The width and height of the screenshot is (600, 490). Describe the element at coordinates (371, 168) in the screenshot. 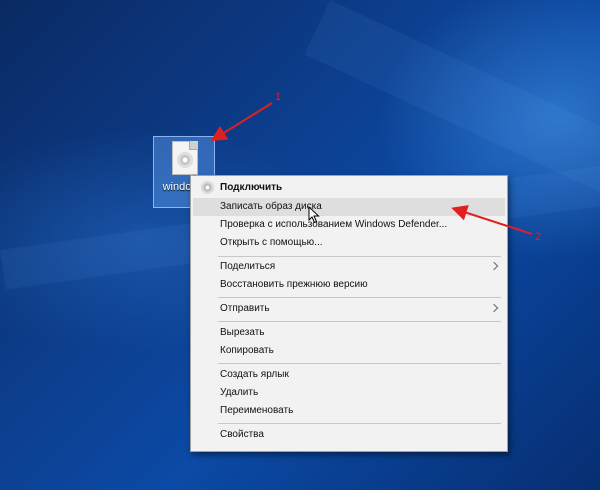

I see `annotation-overlay` at that location.